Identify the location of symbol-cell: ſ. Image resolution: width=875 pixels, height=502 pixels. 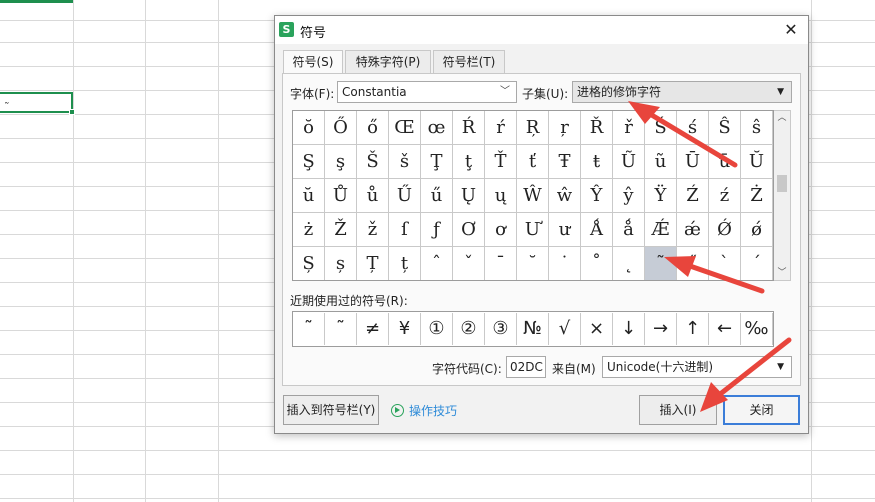
(405, 230).